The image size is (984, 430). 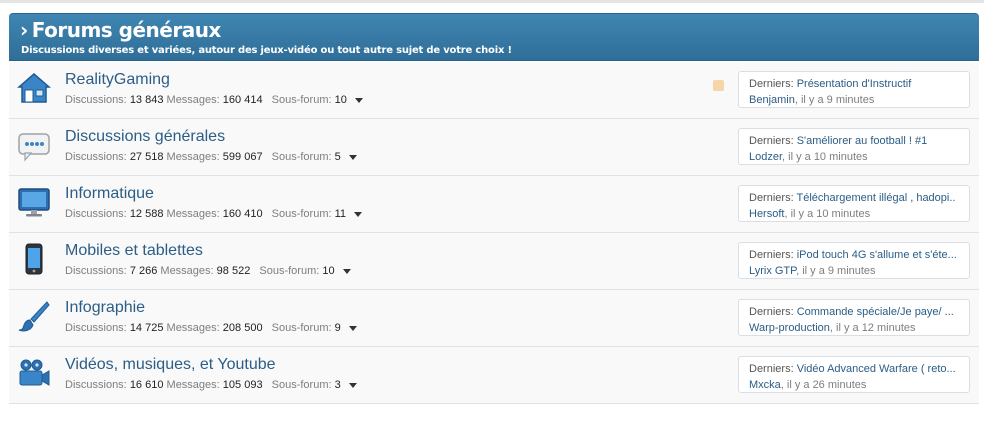 I want to click on subforum-count: 3, so click(x=337, y=385).